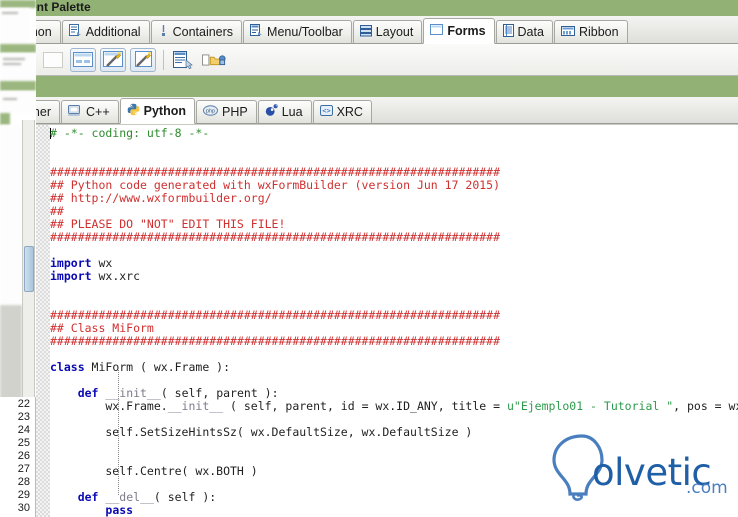 This screenshot has height=517, width=738. I want to click on tab-containers: Containers, so click(196, 32).